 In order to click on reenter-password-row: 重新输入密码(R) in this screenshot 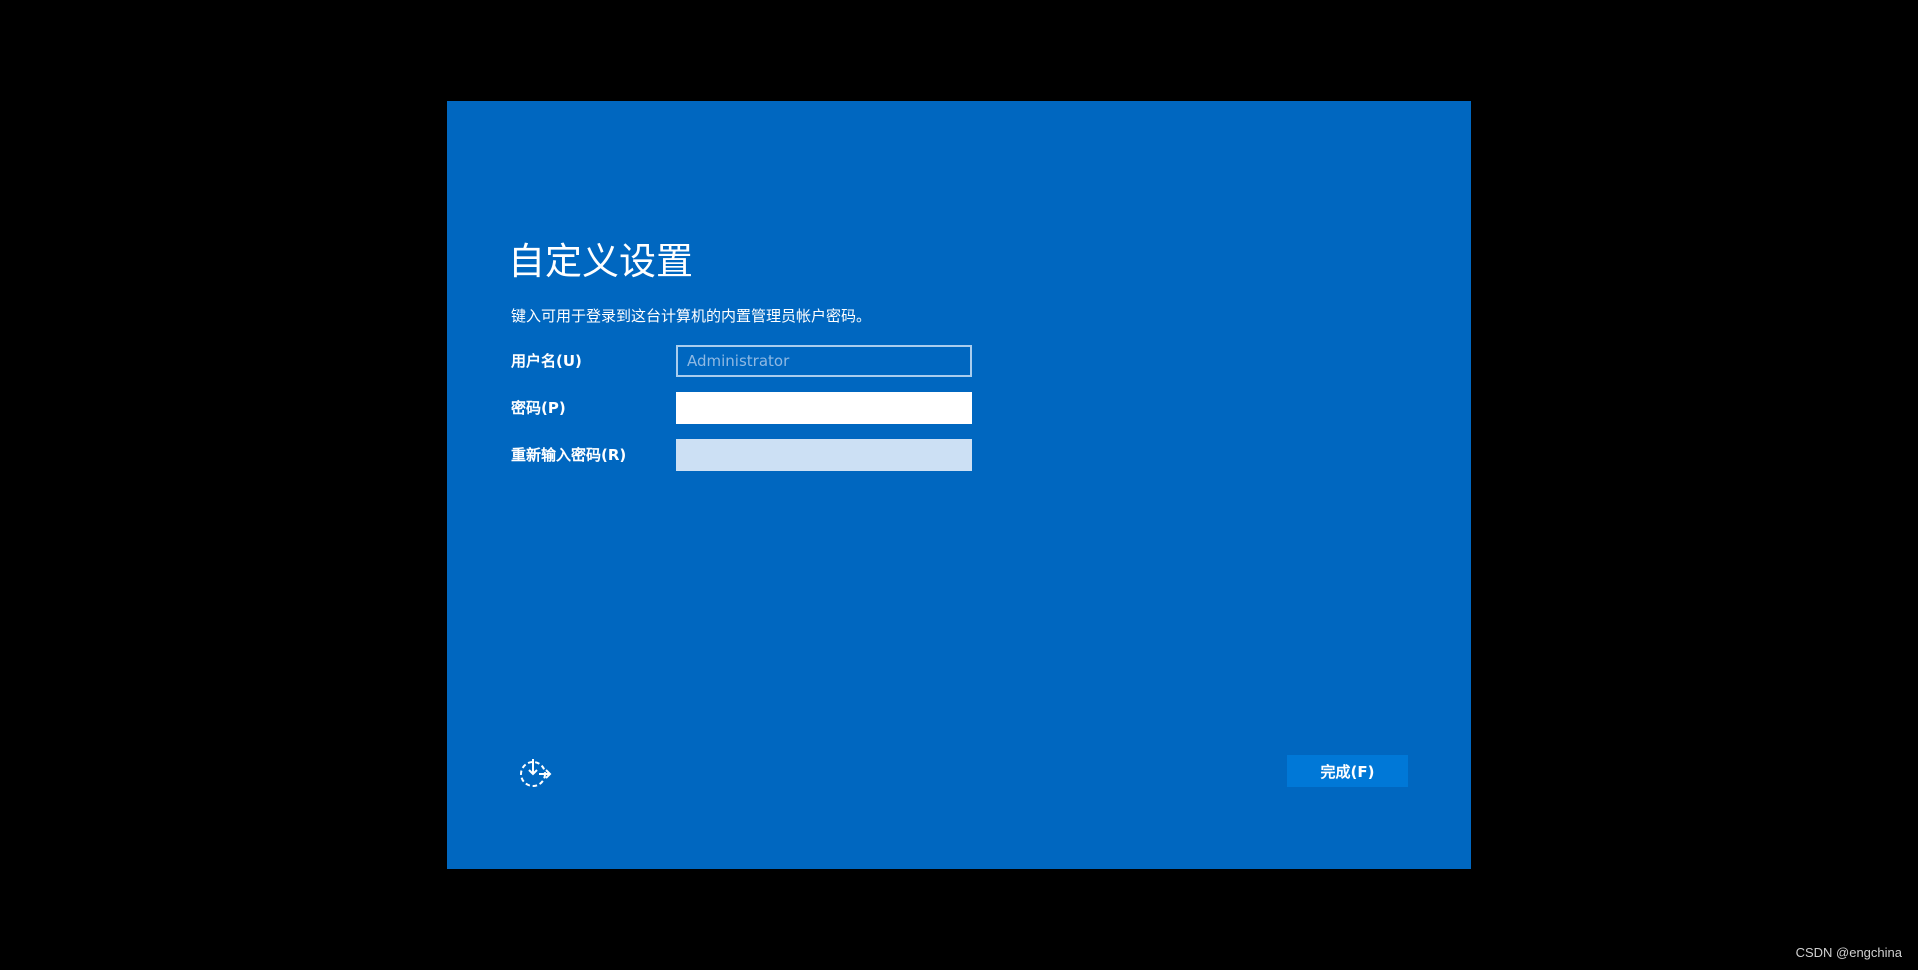, I will do `click(811, 455)`.